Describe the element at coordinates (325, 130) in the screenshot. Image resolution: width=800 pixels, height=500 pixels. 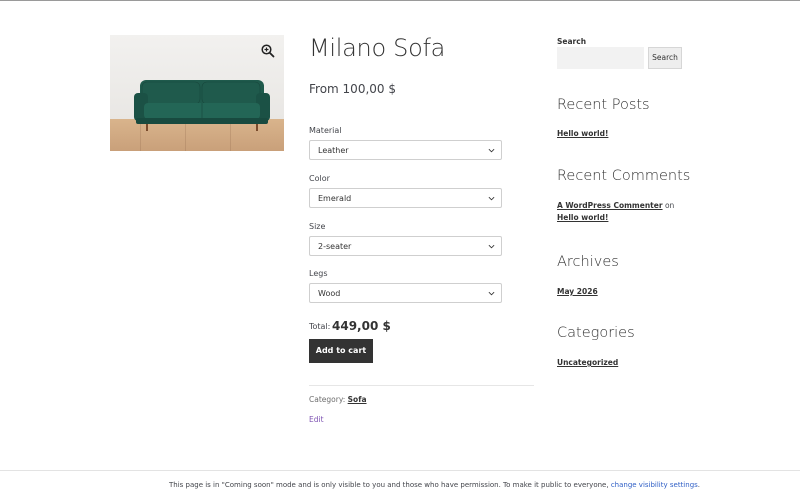
I see `option-label-material: Material` at that location.